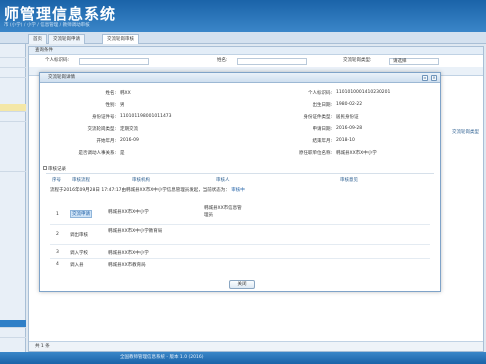  What do you see at coordinates (13, 108) in the screenshot?
I see `sidebar-item-active` at bounding box center [13, 108].